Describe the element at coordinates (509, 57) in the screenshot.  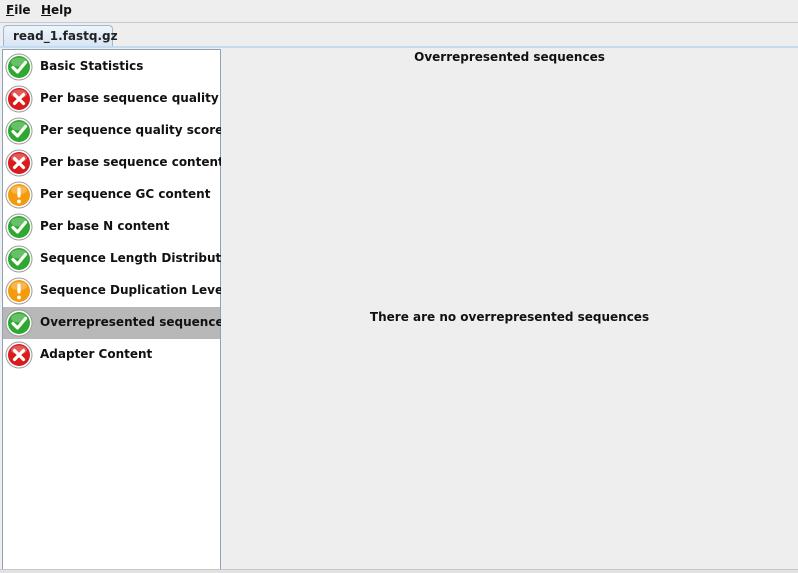
I see `result-title: Overrepresented sequences` at that location.